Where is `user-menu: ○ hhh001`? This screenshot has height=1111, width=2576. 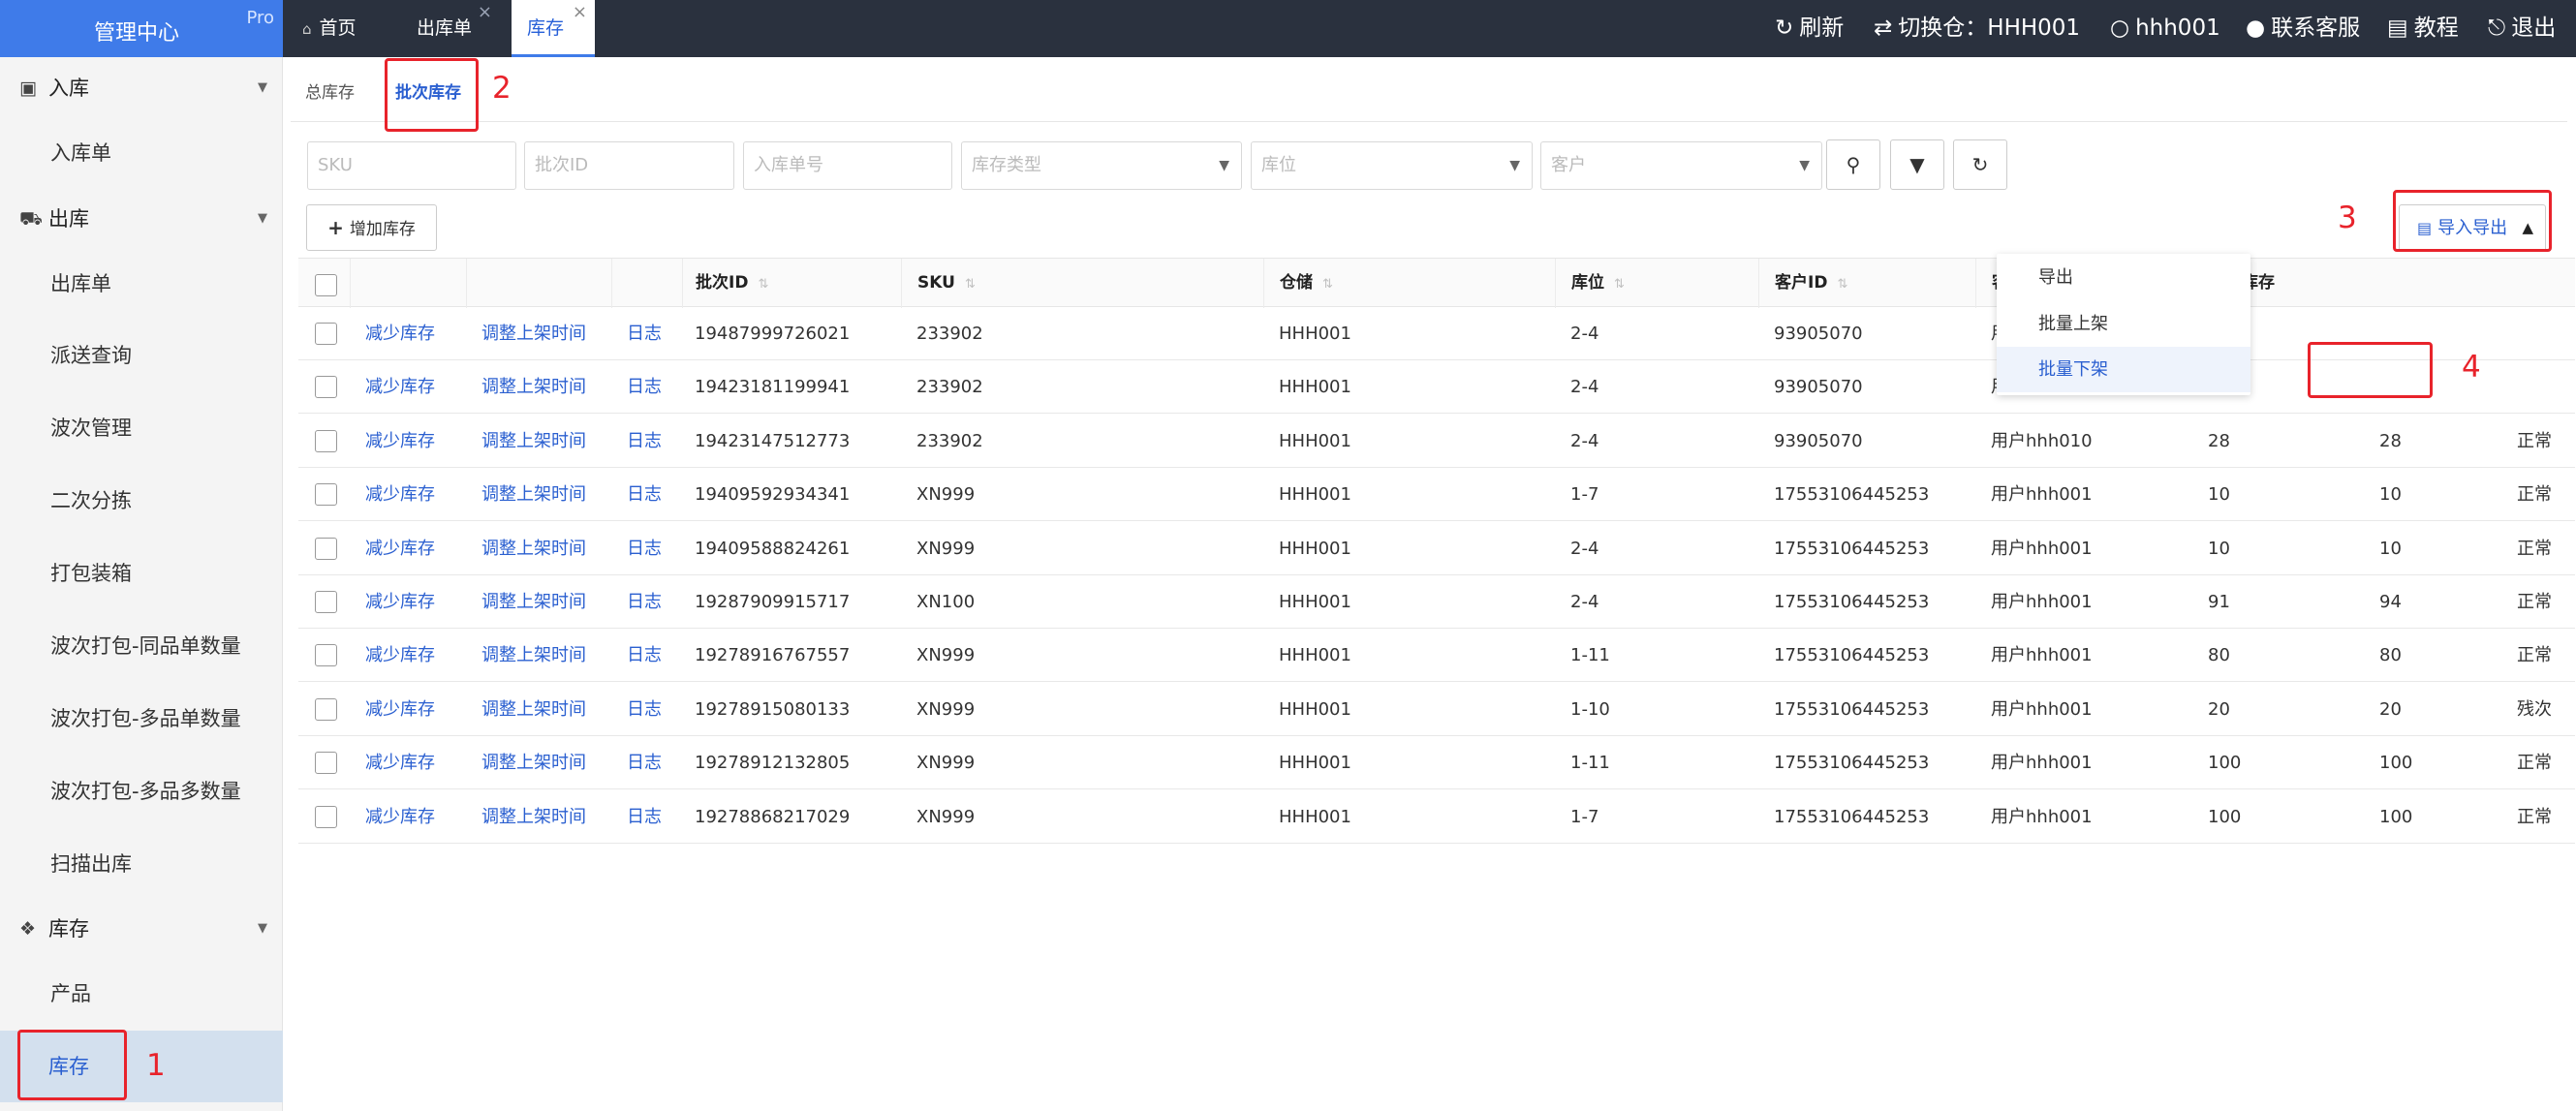
user-menu: ○ hhh001 is located at coordinates (2165, 28).